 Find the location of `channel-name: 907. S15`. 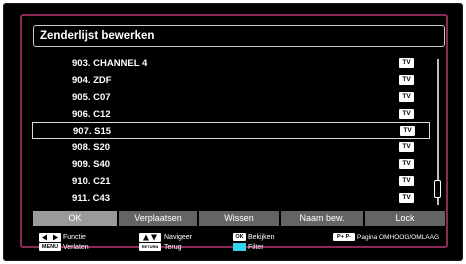

channel-name: 907. S15 is located at coordinates (92, 131).